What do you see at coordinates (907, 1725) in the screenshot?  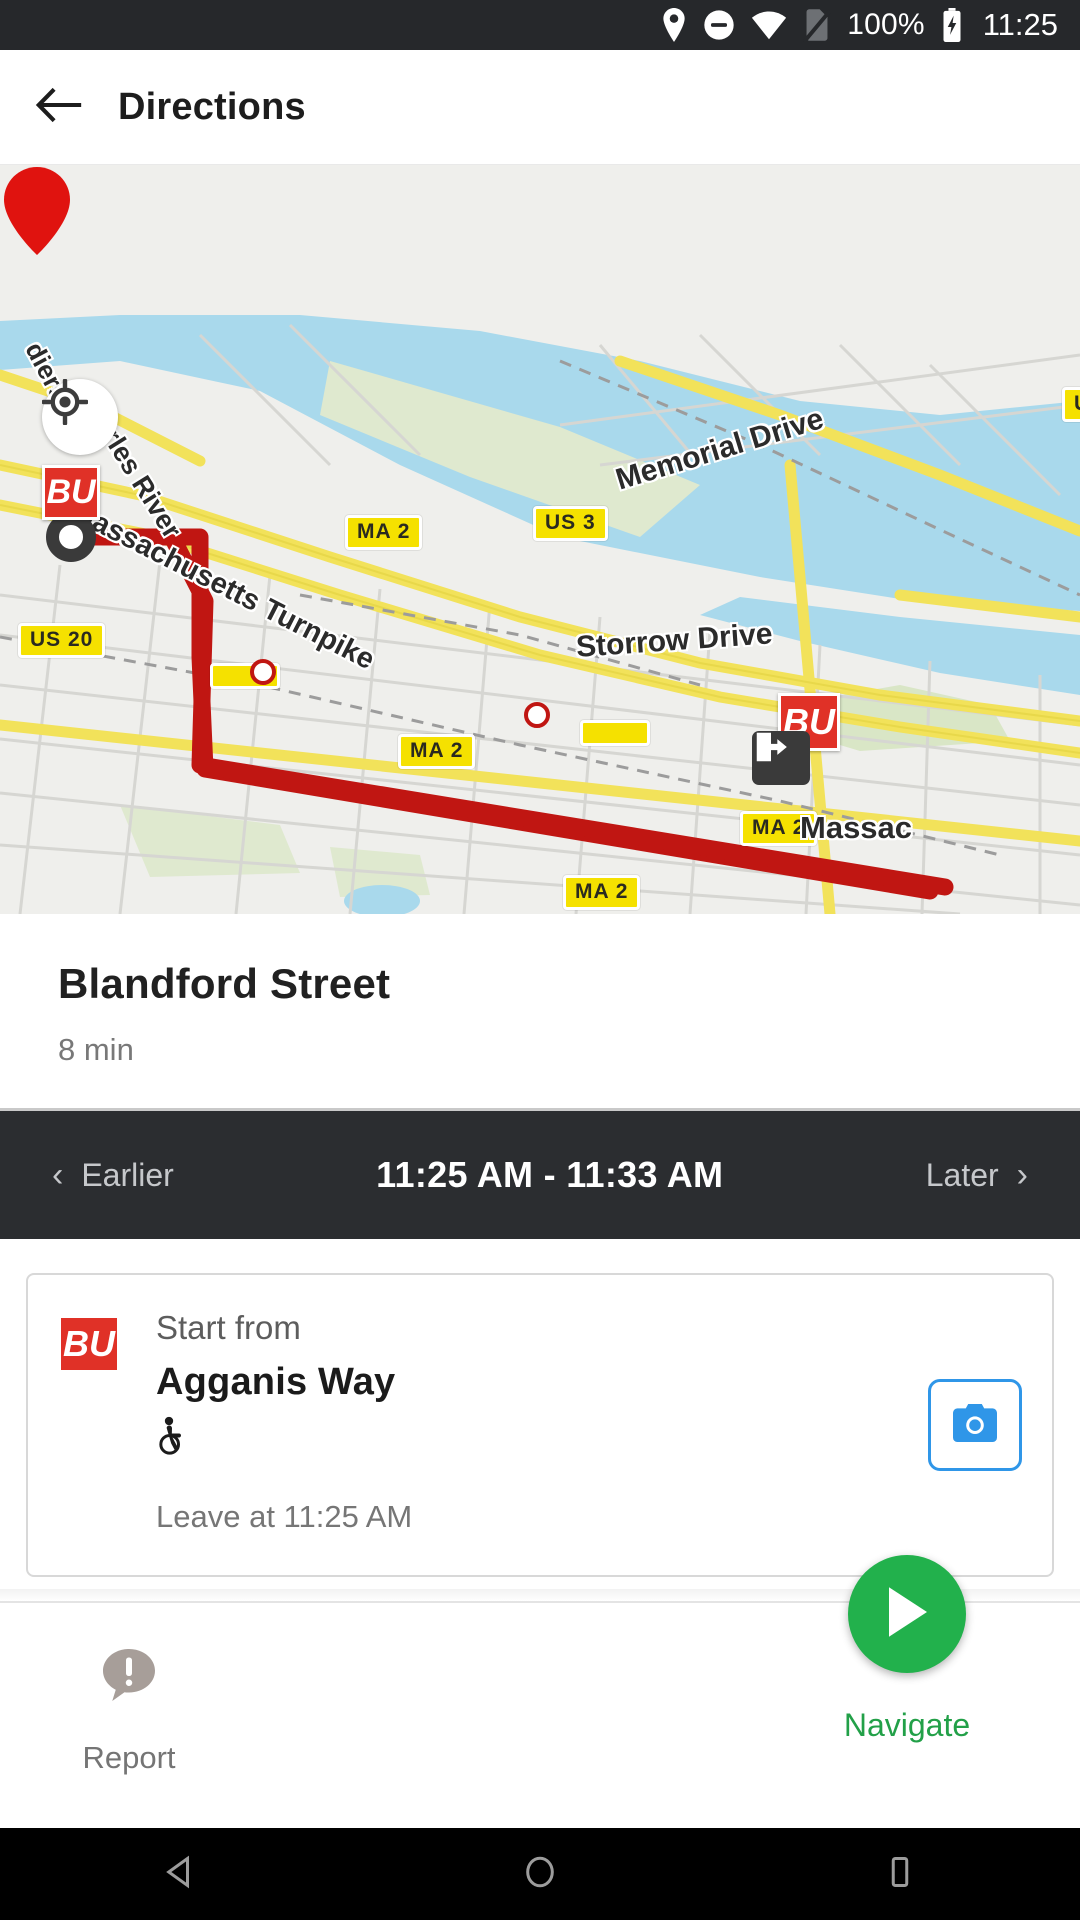 I see `navigate-label: Navigate` at bounding box center [907, 1725].